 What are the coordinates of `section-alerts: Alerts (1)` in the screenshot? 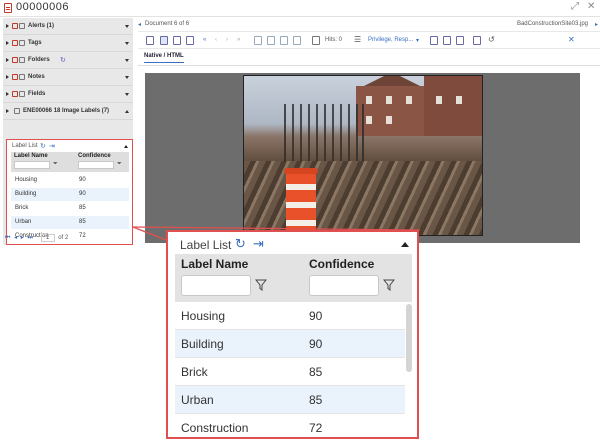 It's located at (68, 26).